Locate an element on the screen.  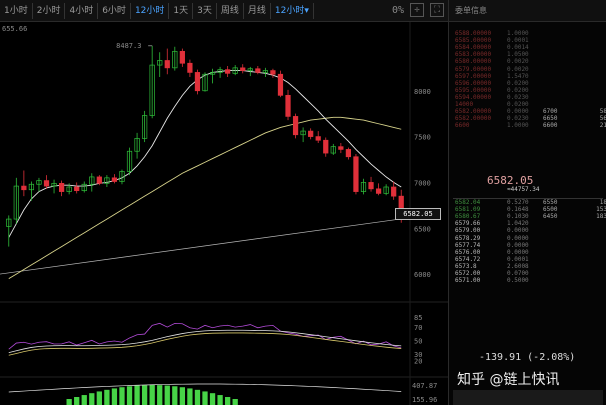
timeframe-tab: 1天 is located at coordinates (181, 10).